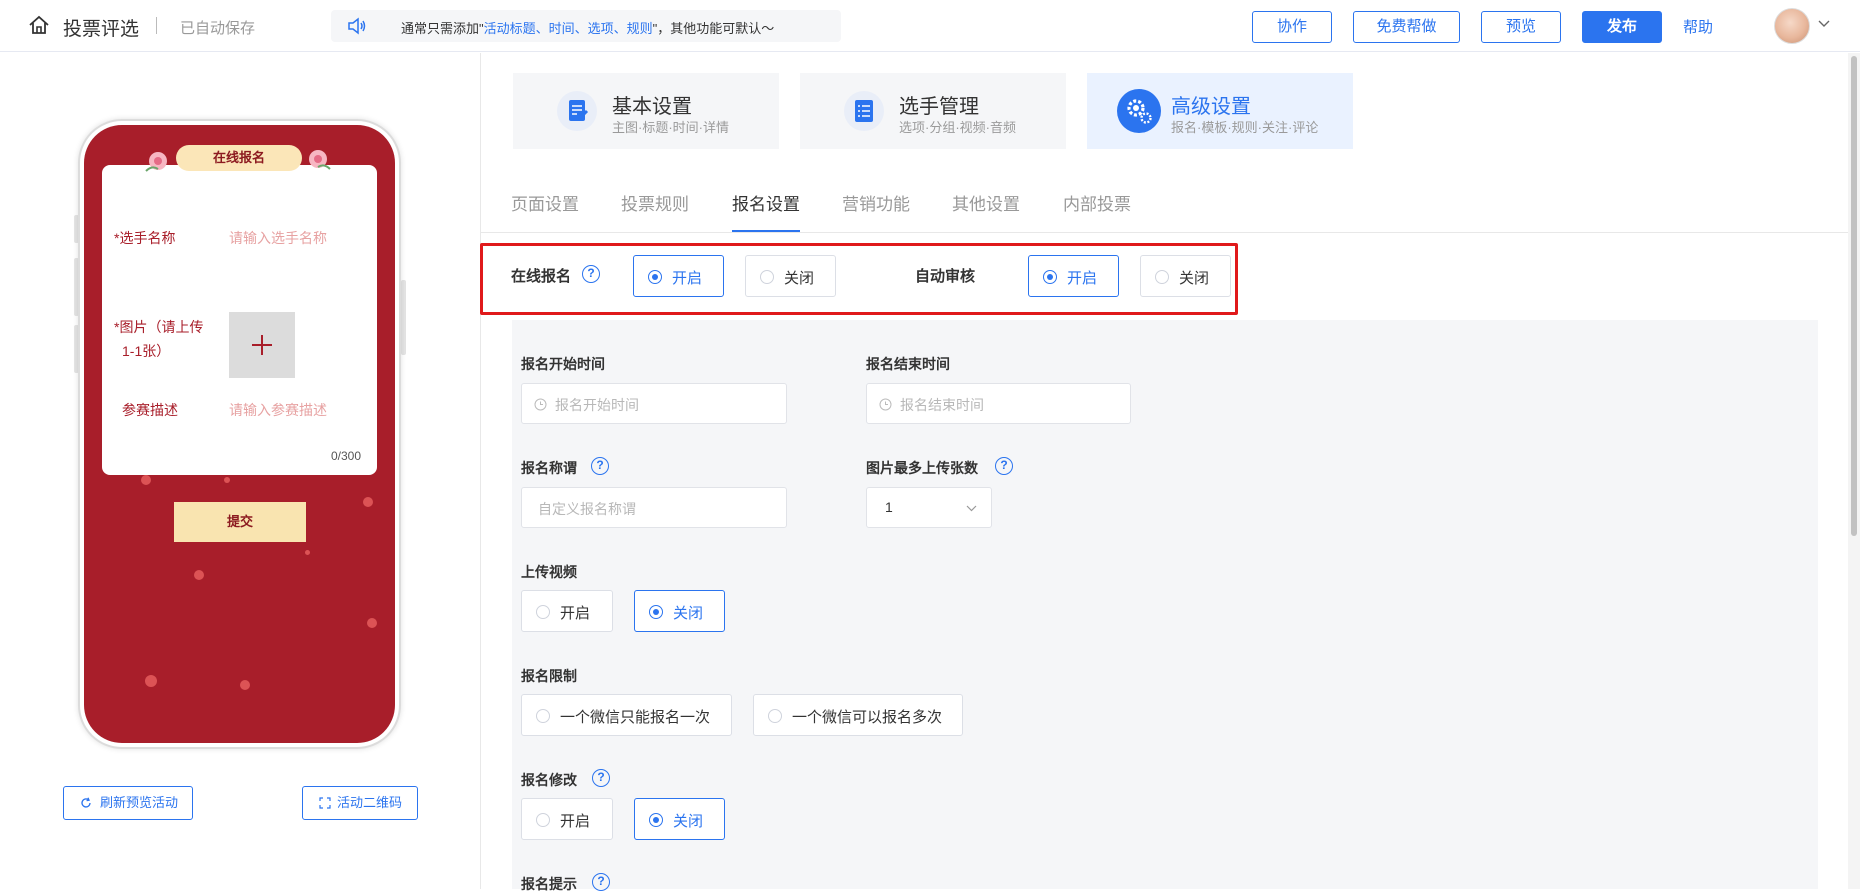 The width and height of the screenshot is (1860, 894). What do you see at coordinates (161, 327) in the screenshot?
I see `field-label-line1: 图片（请上传` at bounding box center [161, 327].